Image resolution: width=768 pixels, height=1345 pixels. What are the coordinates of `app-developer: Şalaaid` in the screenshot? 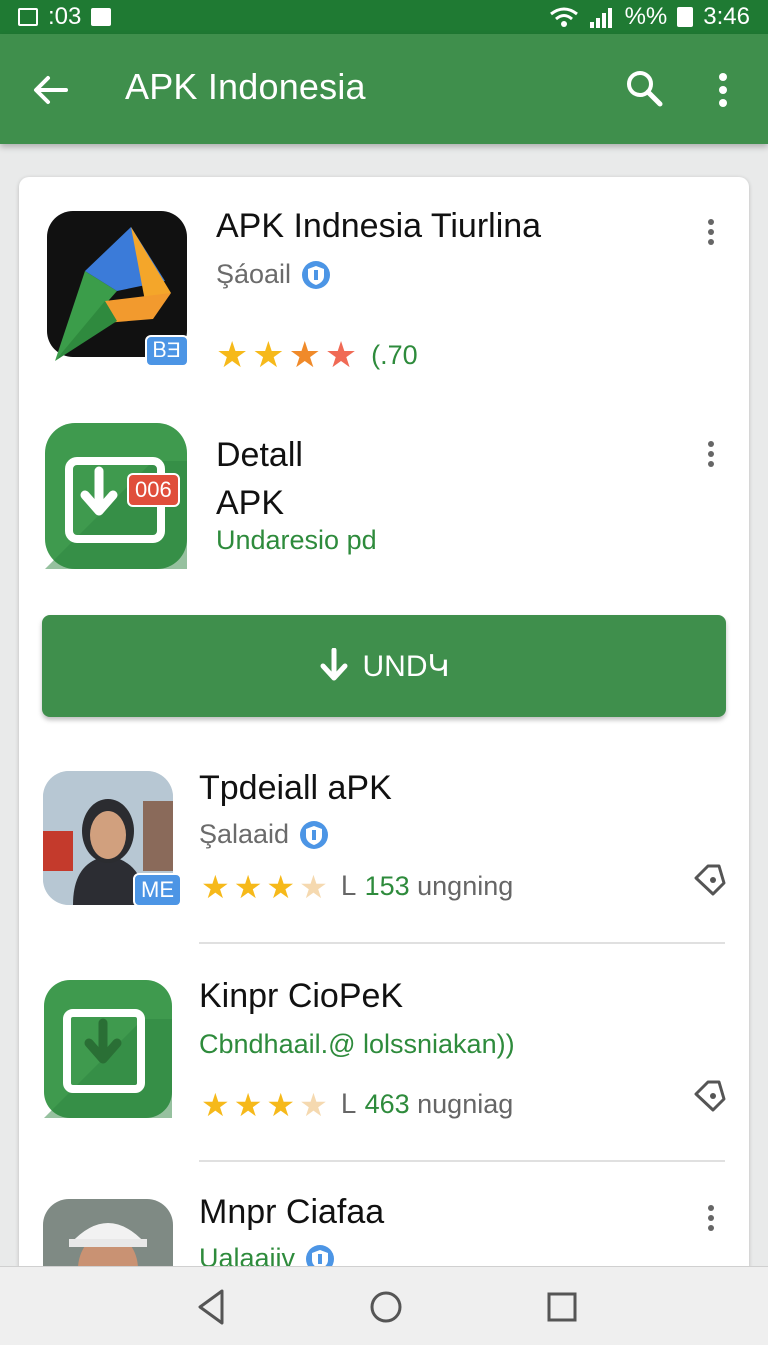 It's located at (264, 834).